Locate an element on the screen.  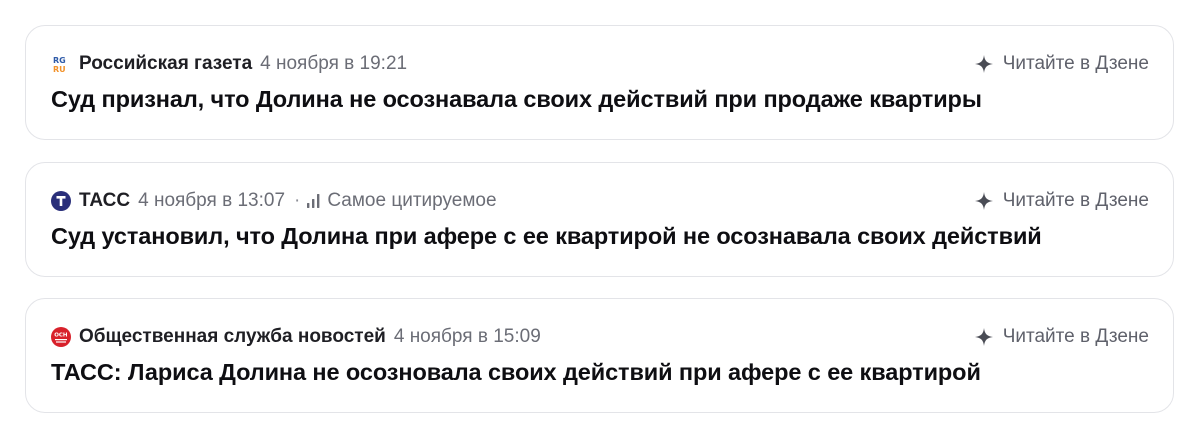
tass-logo-icon is located at coordinates (61, 201).